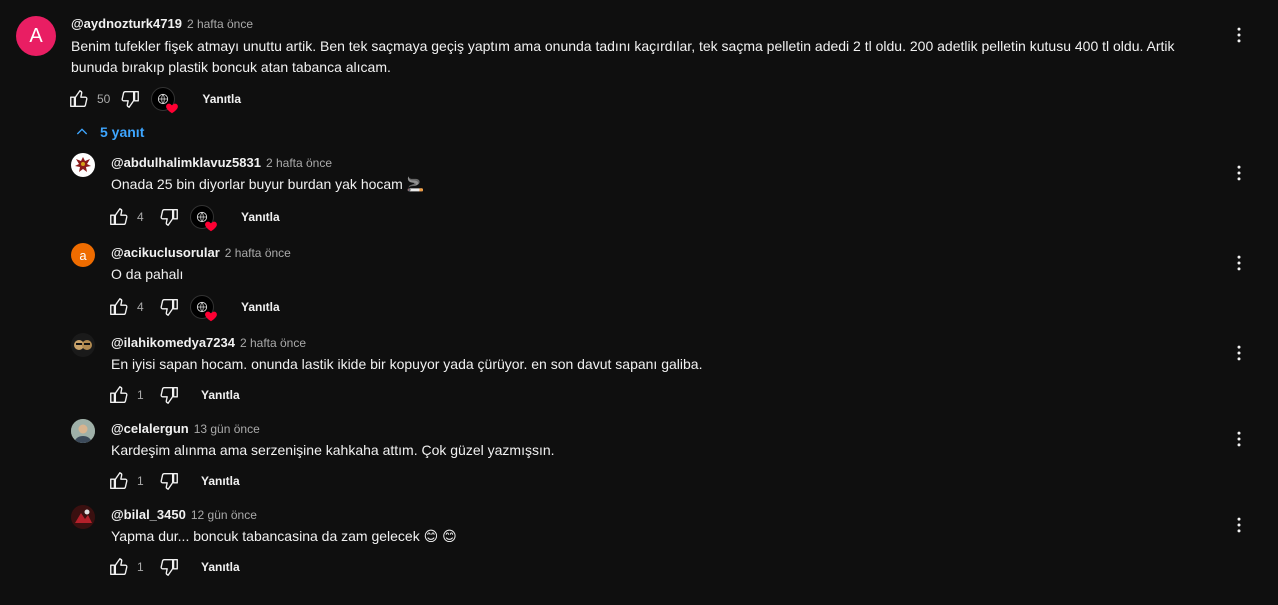 The height and width of the screenshot is (605, 1278). I want to click on avatar-letter: a, so click(83, 255).